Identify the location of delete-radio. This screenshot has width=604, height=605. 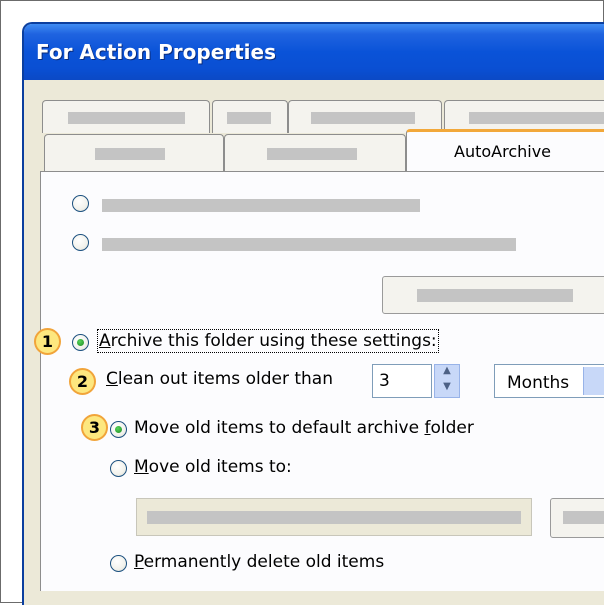
(118, 563).